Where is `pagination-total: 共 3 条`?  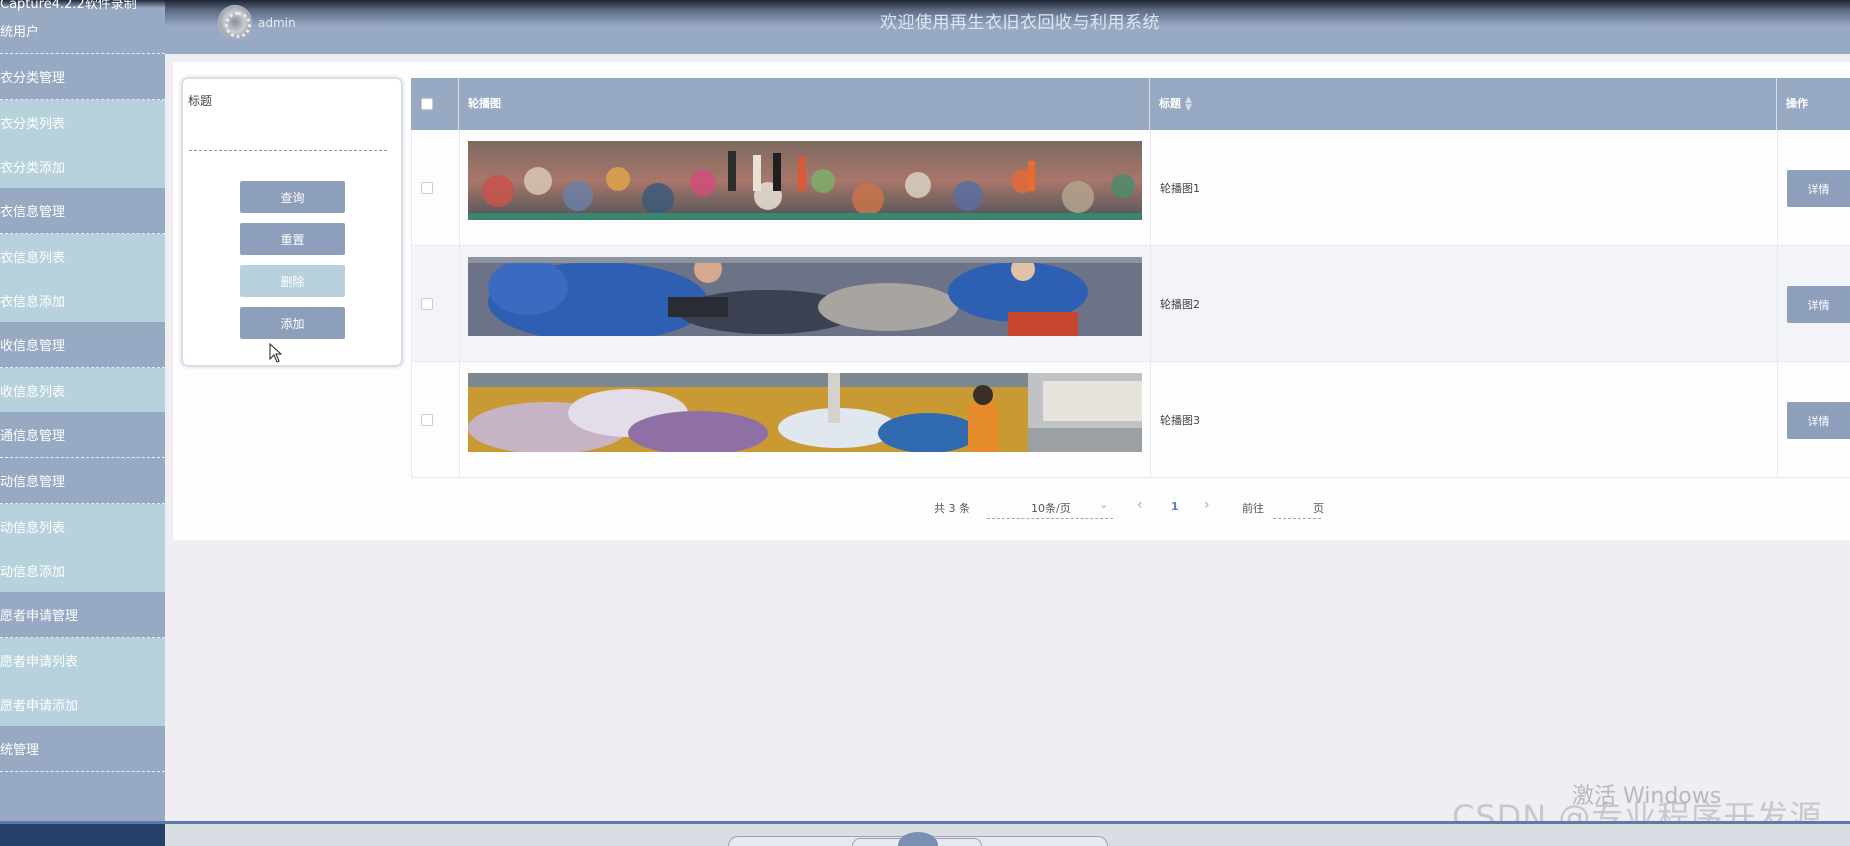 pagination-total: 共 3 条 is located at coordinates (952, 508).